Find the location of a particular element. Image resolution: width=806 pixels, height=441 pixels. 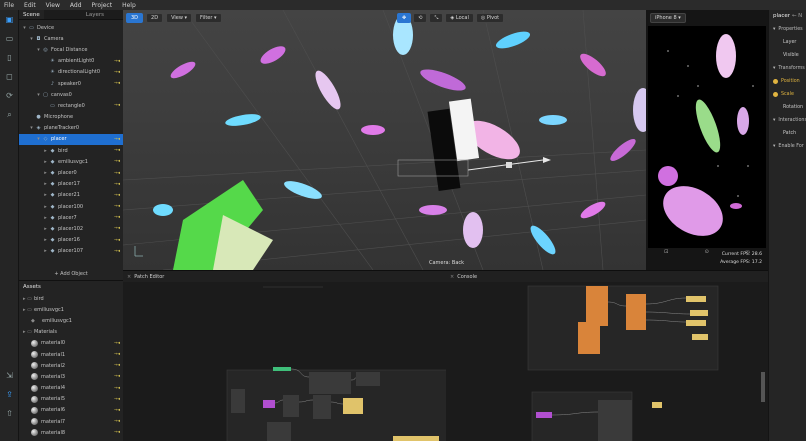

device-screen is located at coordinates (707, 137).